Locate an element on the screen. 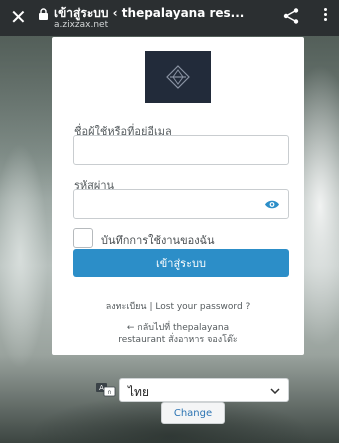 Image resolution: width=339 pixels, height=443 pixels. change-language-button: Change is located at coordinates (193, 413).